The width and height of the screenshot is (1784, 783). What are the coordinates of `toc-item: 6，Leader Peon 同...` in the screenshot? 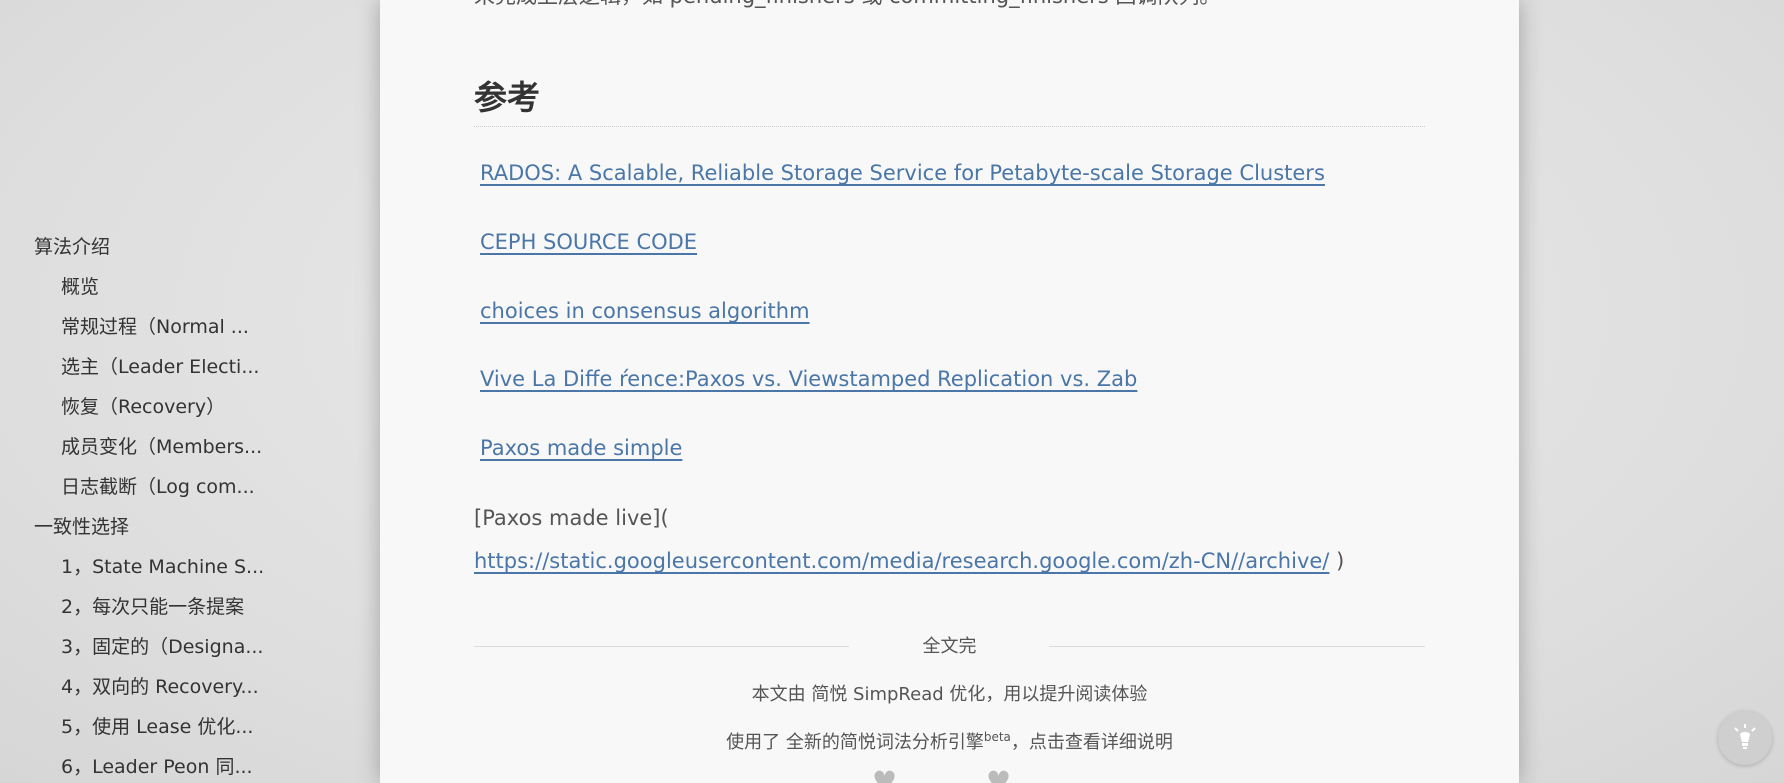 It's located at (150, 765).